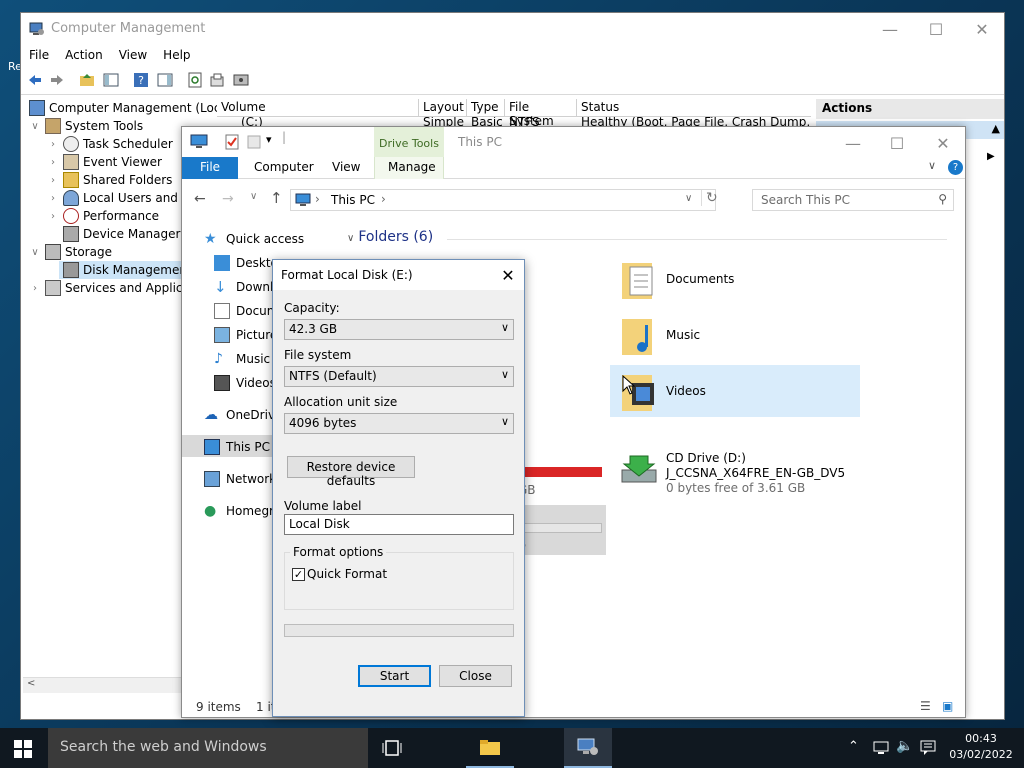  I want to click on tree-item-performance: › Performance, so click(103, 216).